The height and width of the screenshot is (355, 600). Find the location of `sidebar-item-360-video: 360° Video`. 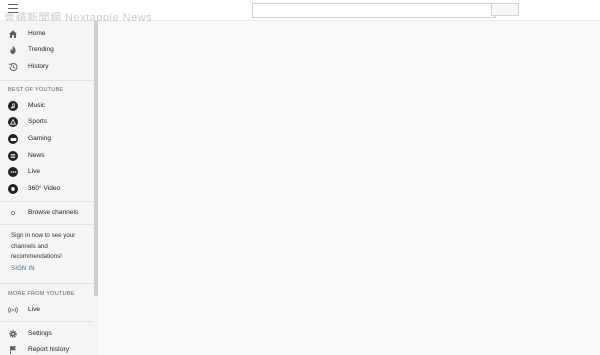

sidebar-item-360-video: 360° Video is located at coordinates (47, 189).